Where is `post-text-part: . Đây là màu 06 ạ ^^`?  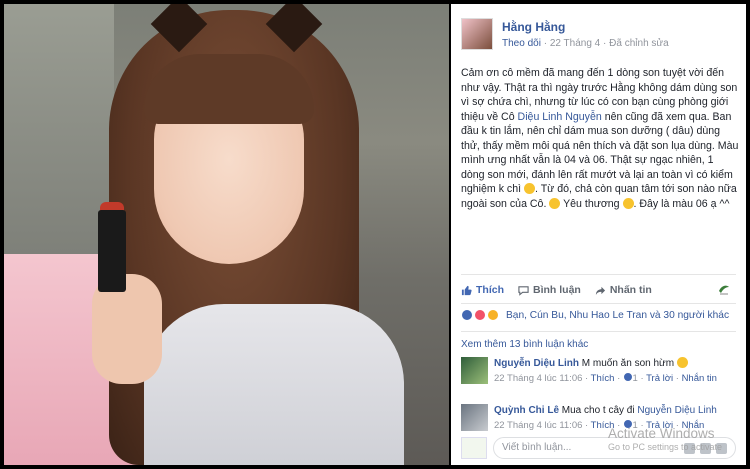
post-text-part: . Đây là màu 06 ạ ^^ is located at coordinates (681, 203).